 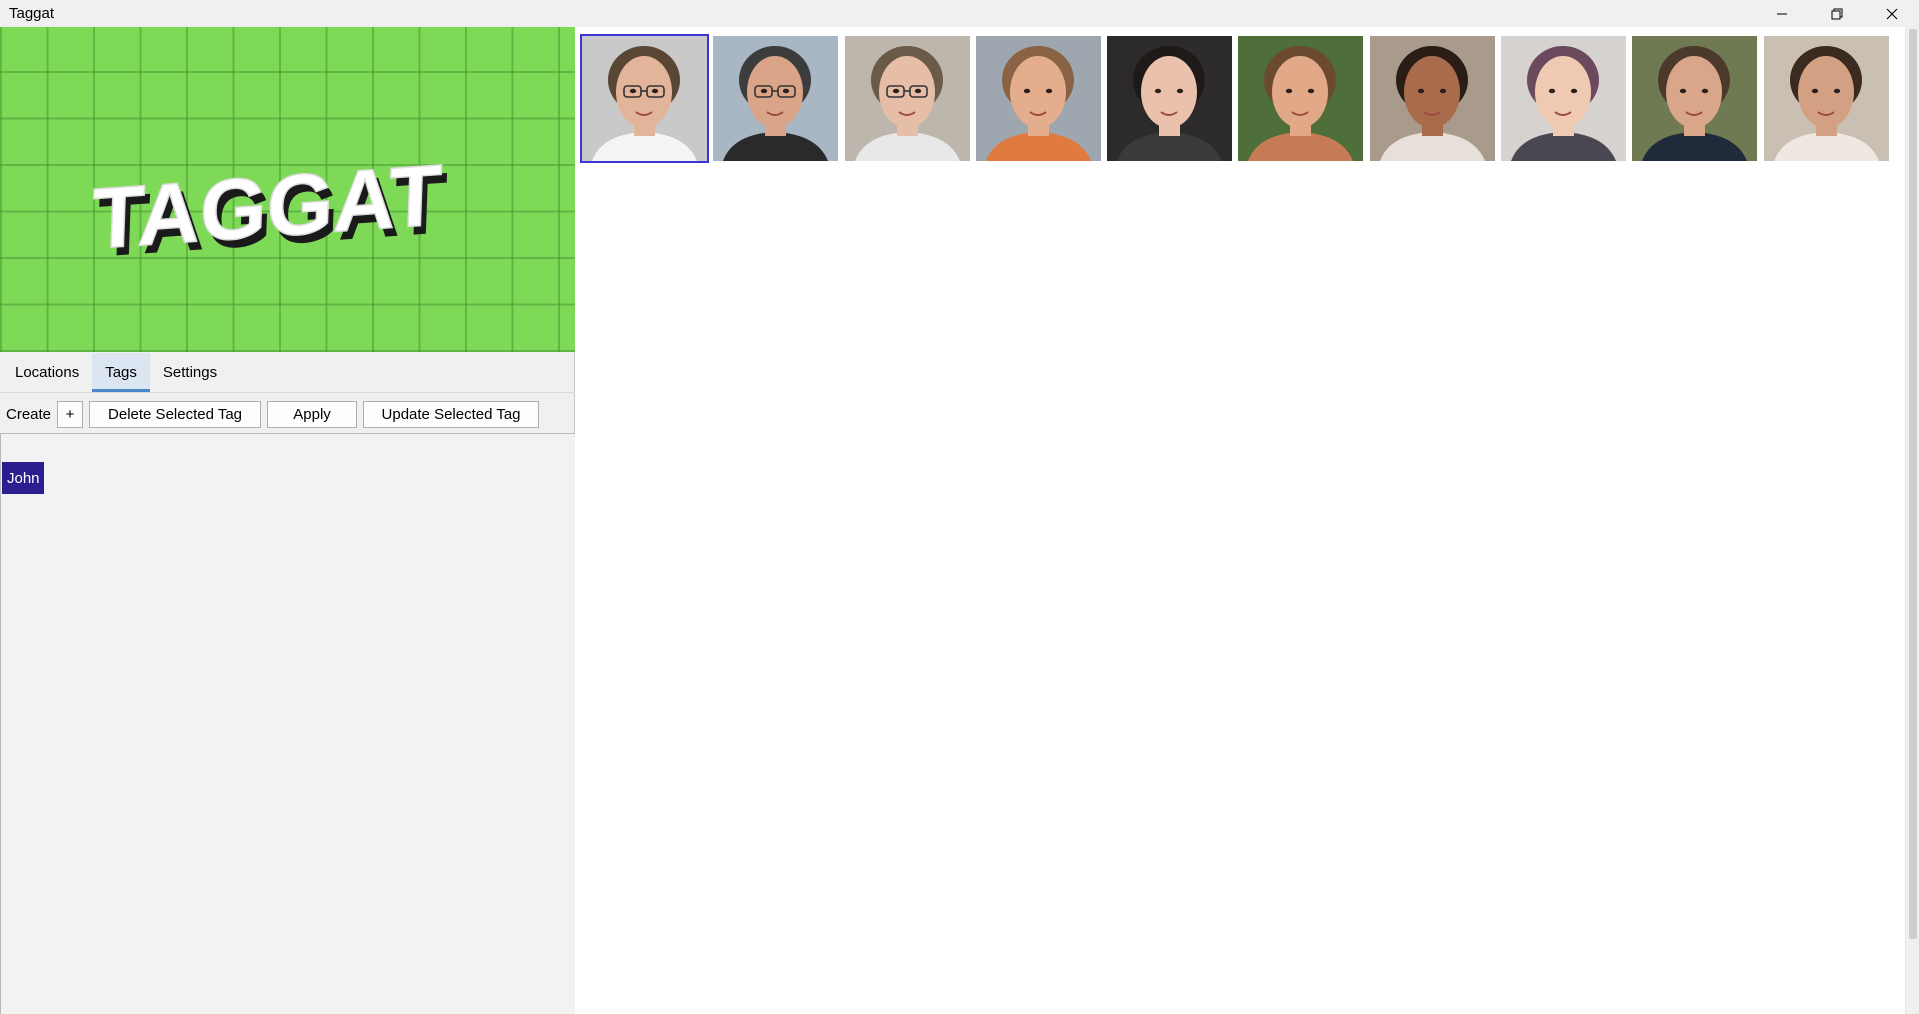 I want to click on close-button, so click(x=1891, y=13).